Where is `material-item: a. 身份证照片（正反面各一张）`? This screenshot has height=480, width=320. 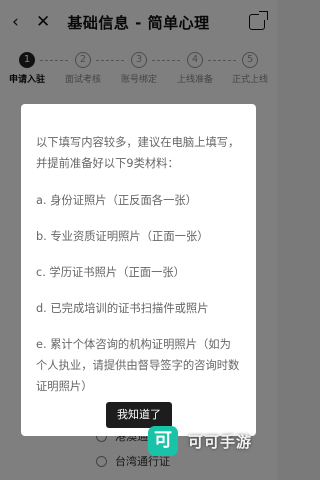 material-item: a. 身份证照片（正反面各一张） is located at coordinates (116, 200).